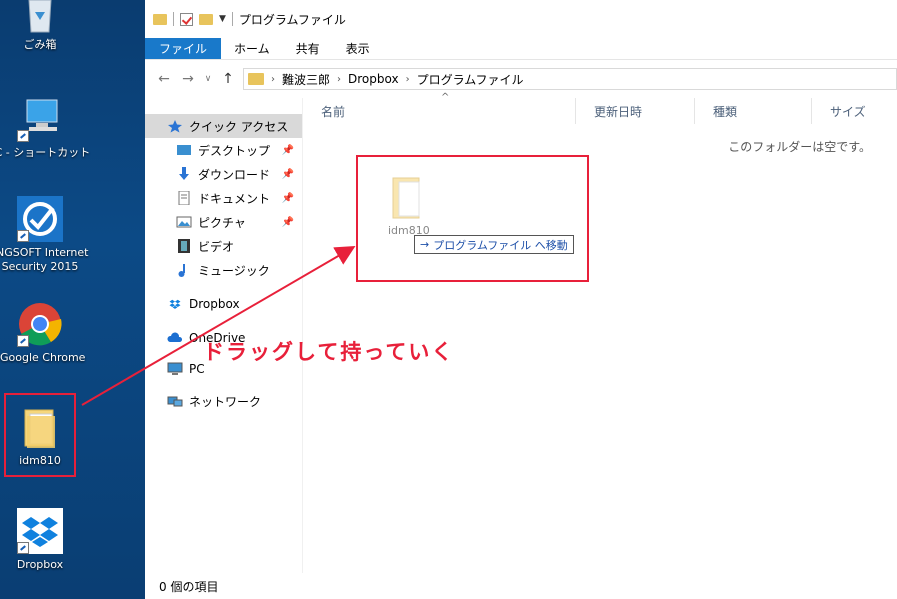  Describe the element at coordinates (40, 44) in the screenshot. I see `desktop-icon-label: ごみ箱` at that location.